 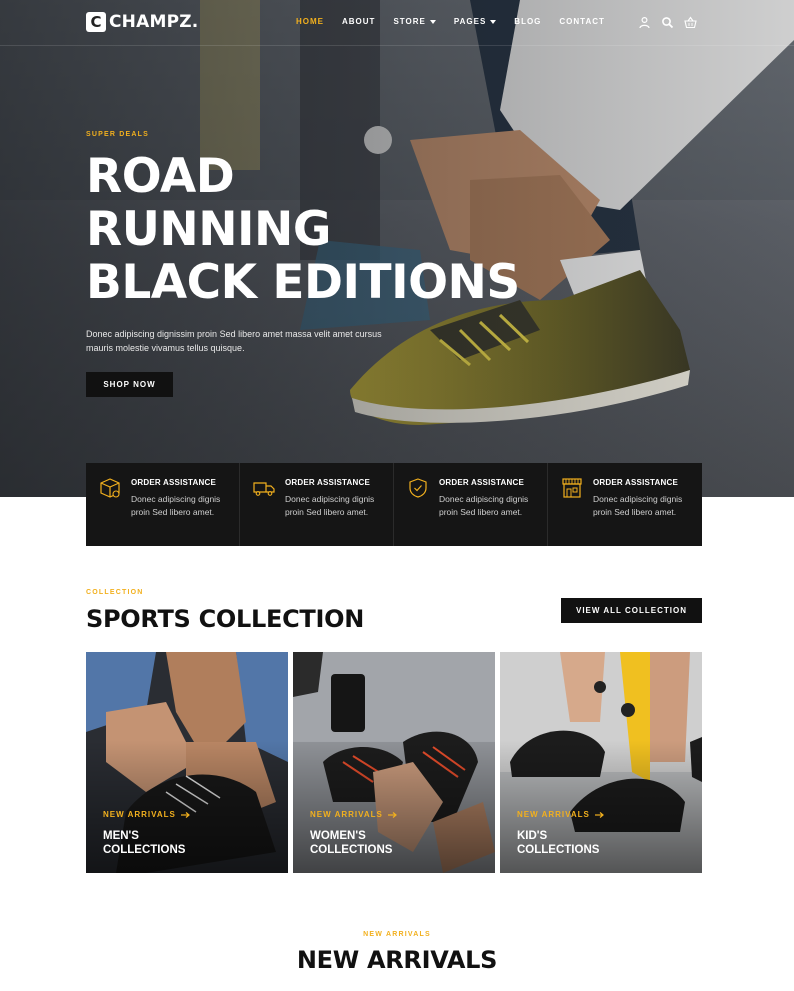 I want to click on card-title-line: WOMEN'S, so click(x=338, y=836).